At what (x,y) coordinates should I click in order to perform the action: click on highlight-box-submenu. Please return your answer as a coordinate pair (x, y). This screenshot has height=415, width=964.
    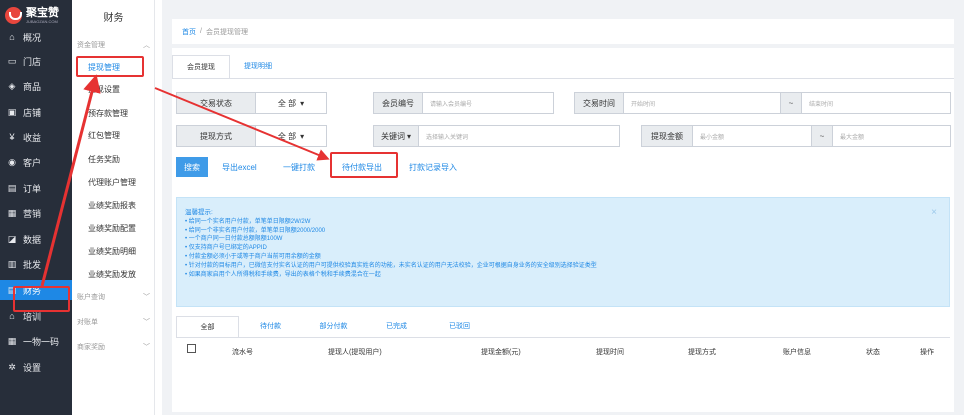
    Looking at the image, I should click on (110, 66).